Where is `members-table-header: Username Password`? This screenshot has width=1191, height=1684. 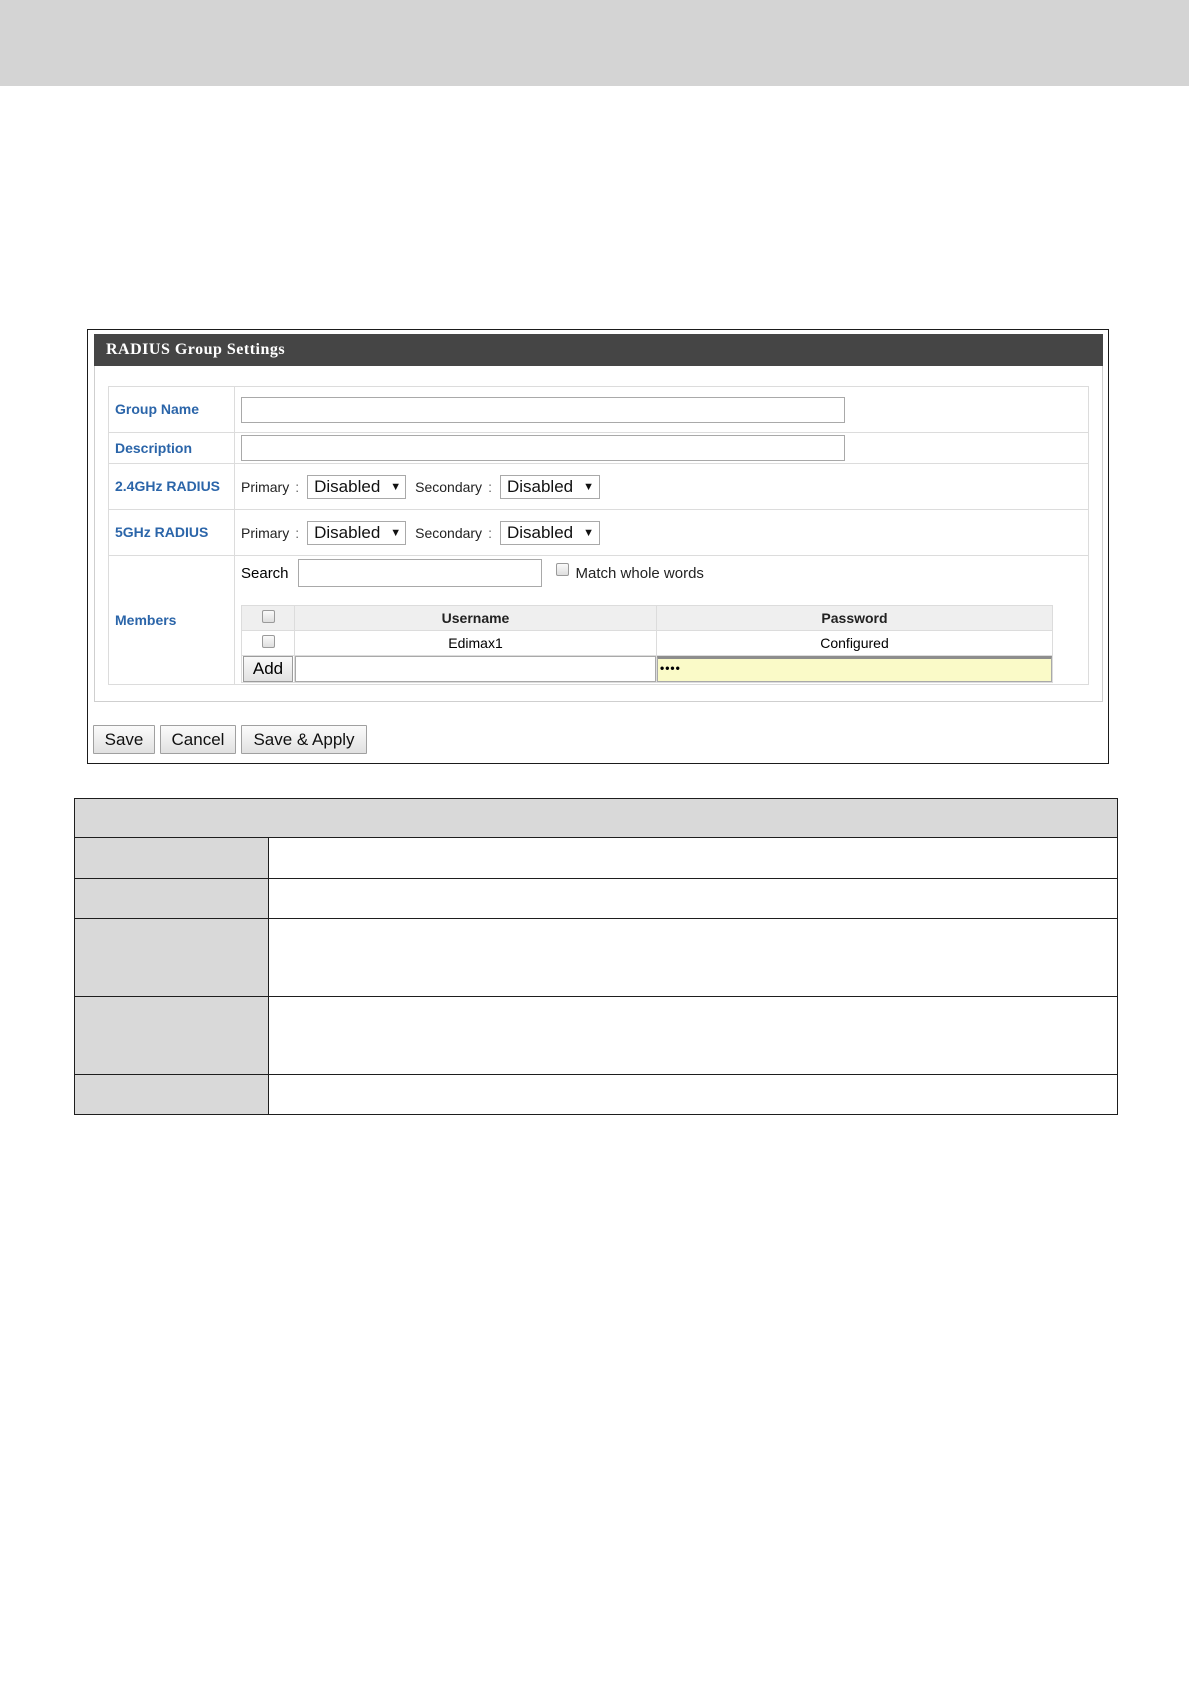
members-table-header: Username Password is located at coordinates (647, 618).